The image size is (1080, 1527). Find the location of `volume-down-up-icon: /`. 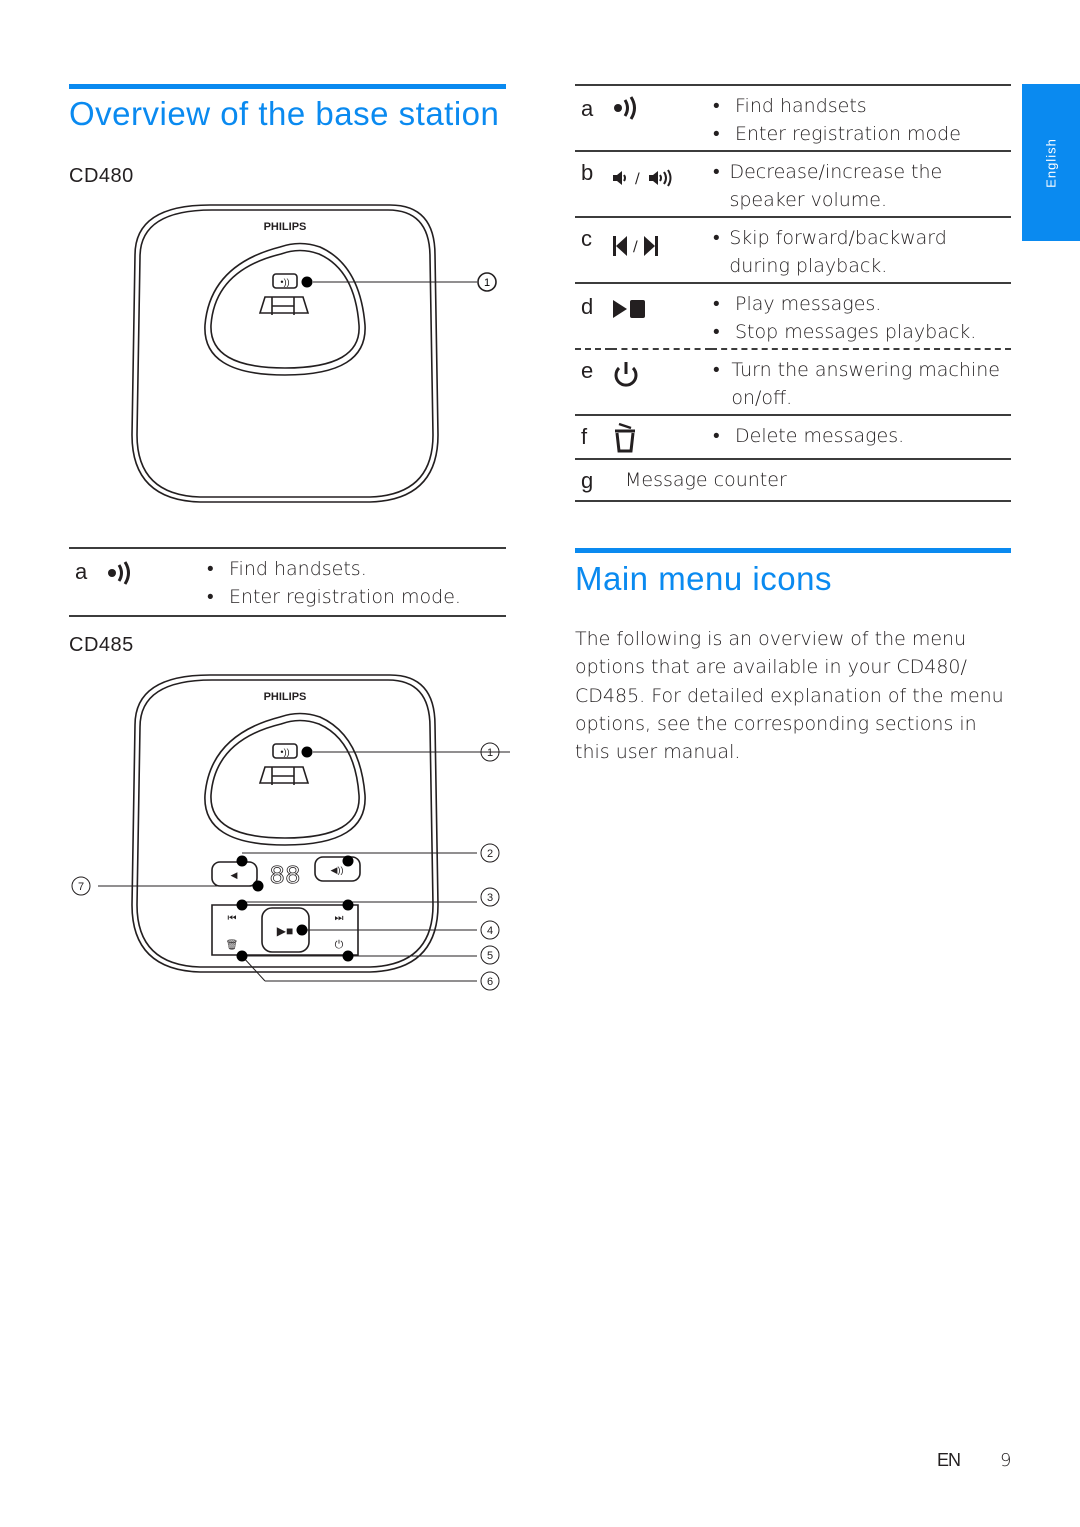

volume-down-up-icon: / is located at coordinates (642, 178).